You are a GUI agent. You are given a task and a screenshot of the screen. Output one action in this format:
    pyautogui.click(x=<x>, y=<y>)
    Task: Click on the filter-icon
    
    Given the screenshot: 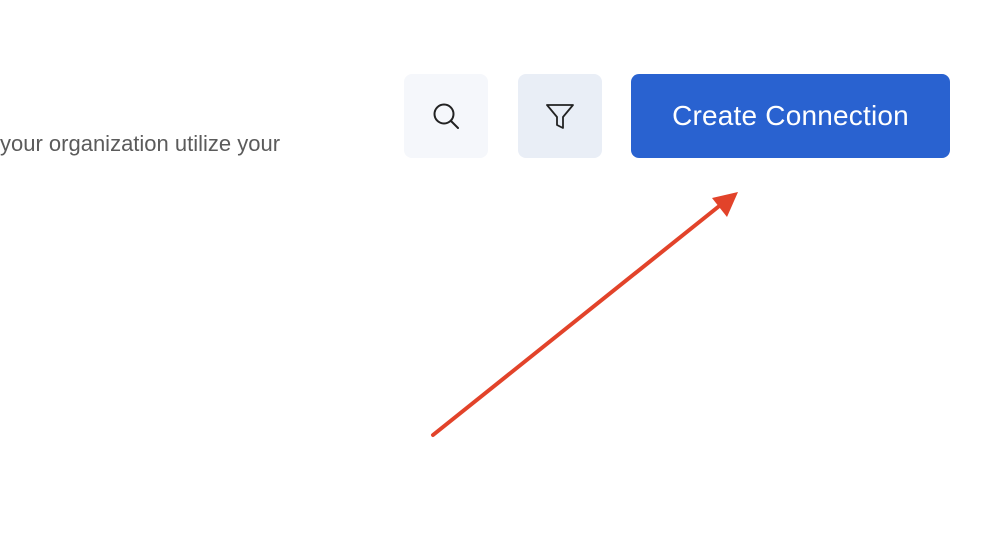 What is the action you would take?
    pyautogui.click(x=560, y=116)
    